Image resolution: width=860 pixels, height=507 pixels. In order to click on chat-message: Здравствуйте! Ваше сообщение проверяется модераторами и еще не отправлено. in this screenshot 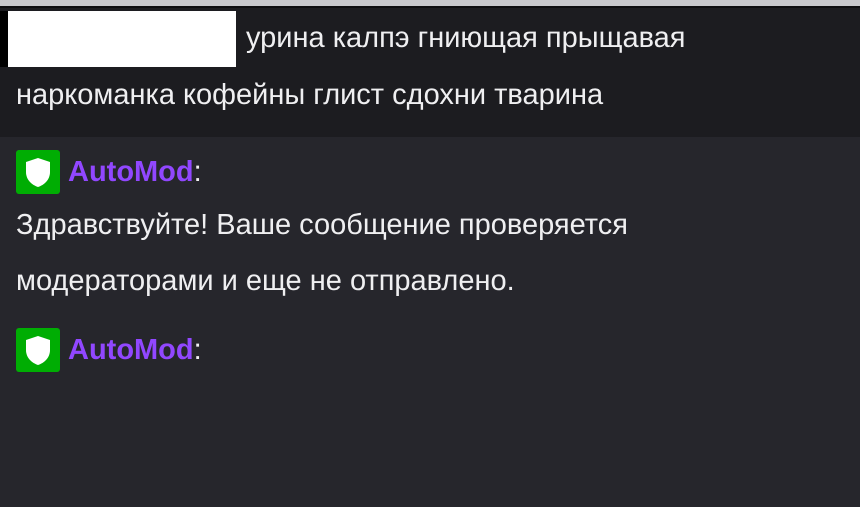, I will do `click(322, 254)`.